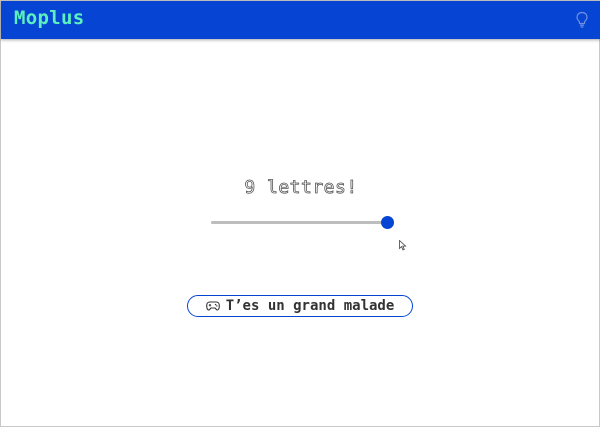 The height and width of the screenshot is (427, 600). I want to click on play-button: T’es un grand malade, so click(300, 306).